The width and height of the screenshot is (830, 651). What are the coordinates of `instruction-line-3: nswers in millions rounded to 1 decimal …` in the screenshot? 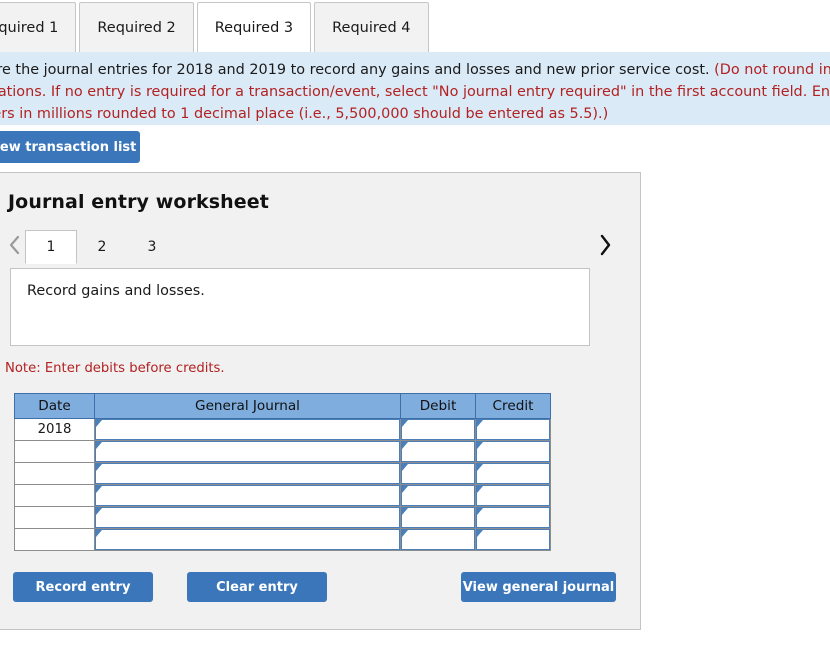 It's located at (304, 114).